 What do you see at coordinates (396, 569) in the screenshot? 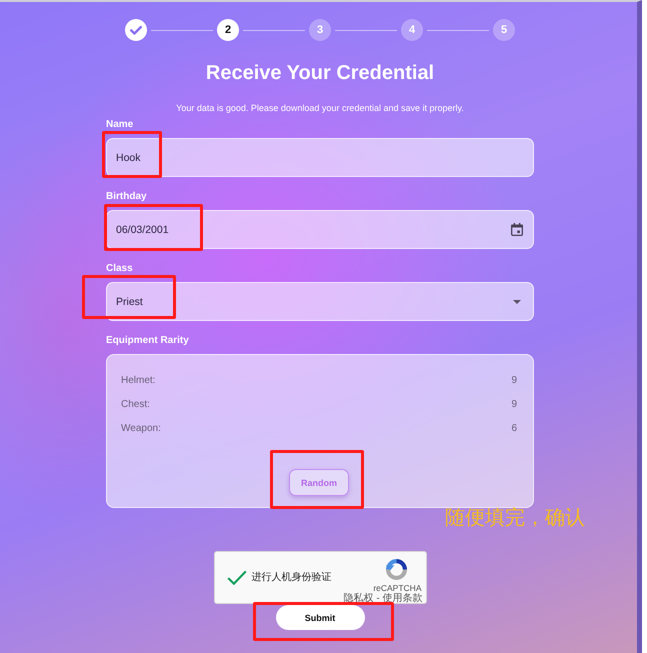
I see `circular-arrows-icon` at bounding box center [396, 569].